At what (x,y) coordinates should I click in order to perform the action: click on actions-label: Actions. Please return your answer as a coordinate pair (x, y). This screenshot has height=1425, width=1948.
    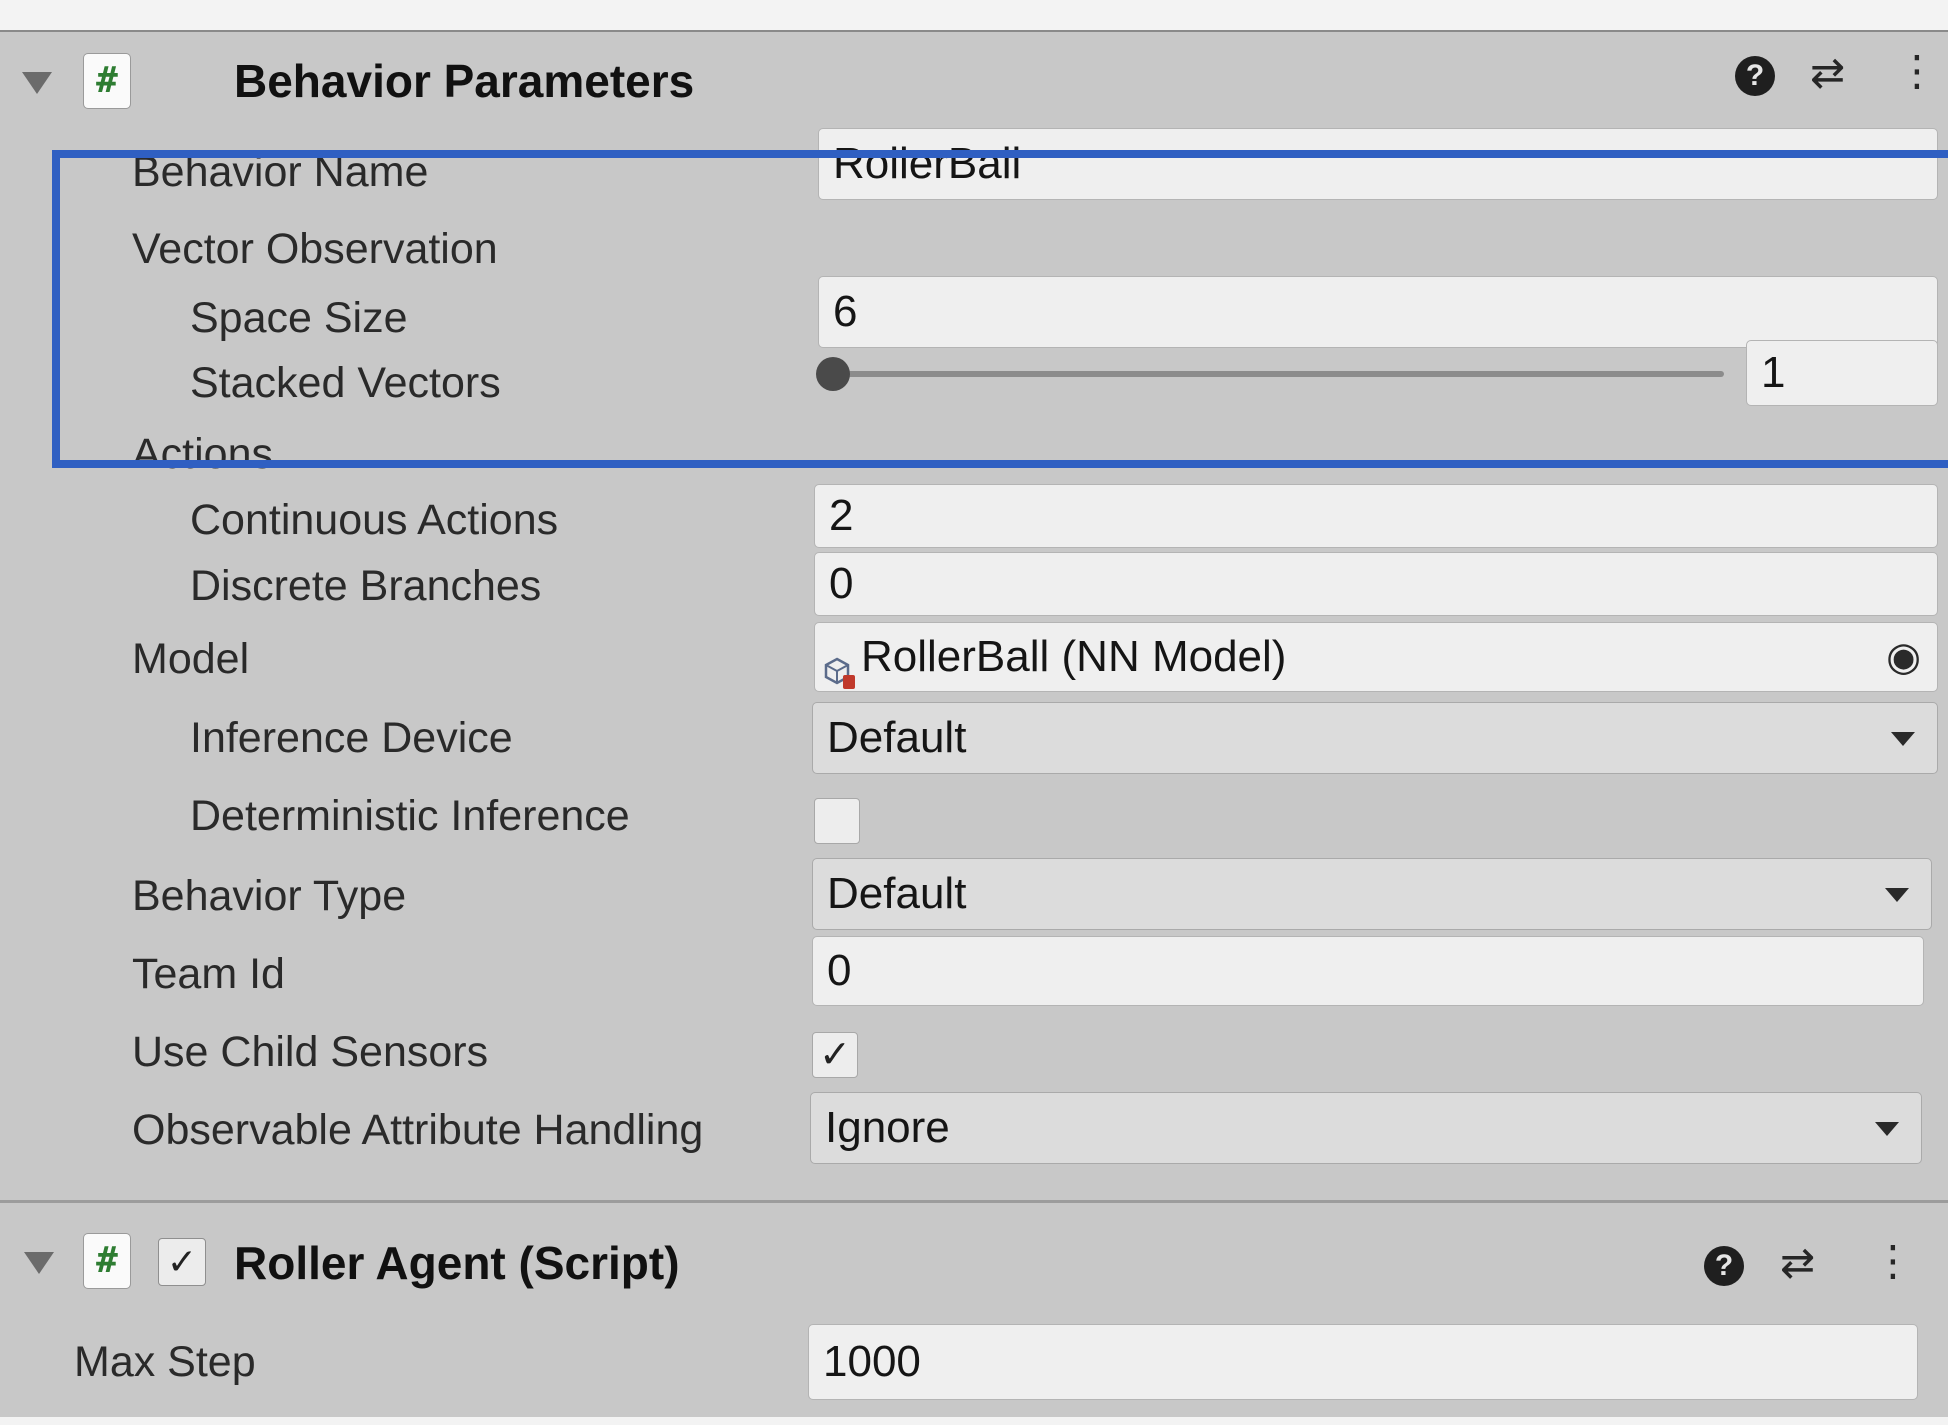
    Looking at the image, I should click on (203, 454).